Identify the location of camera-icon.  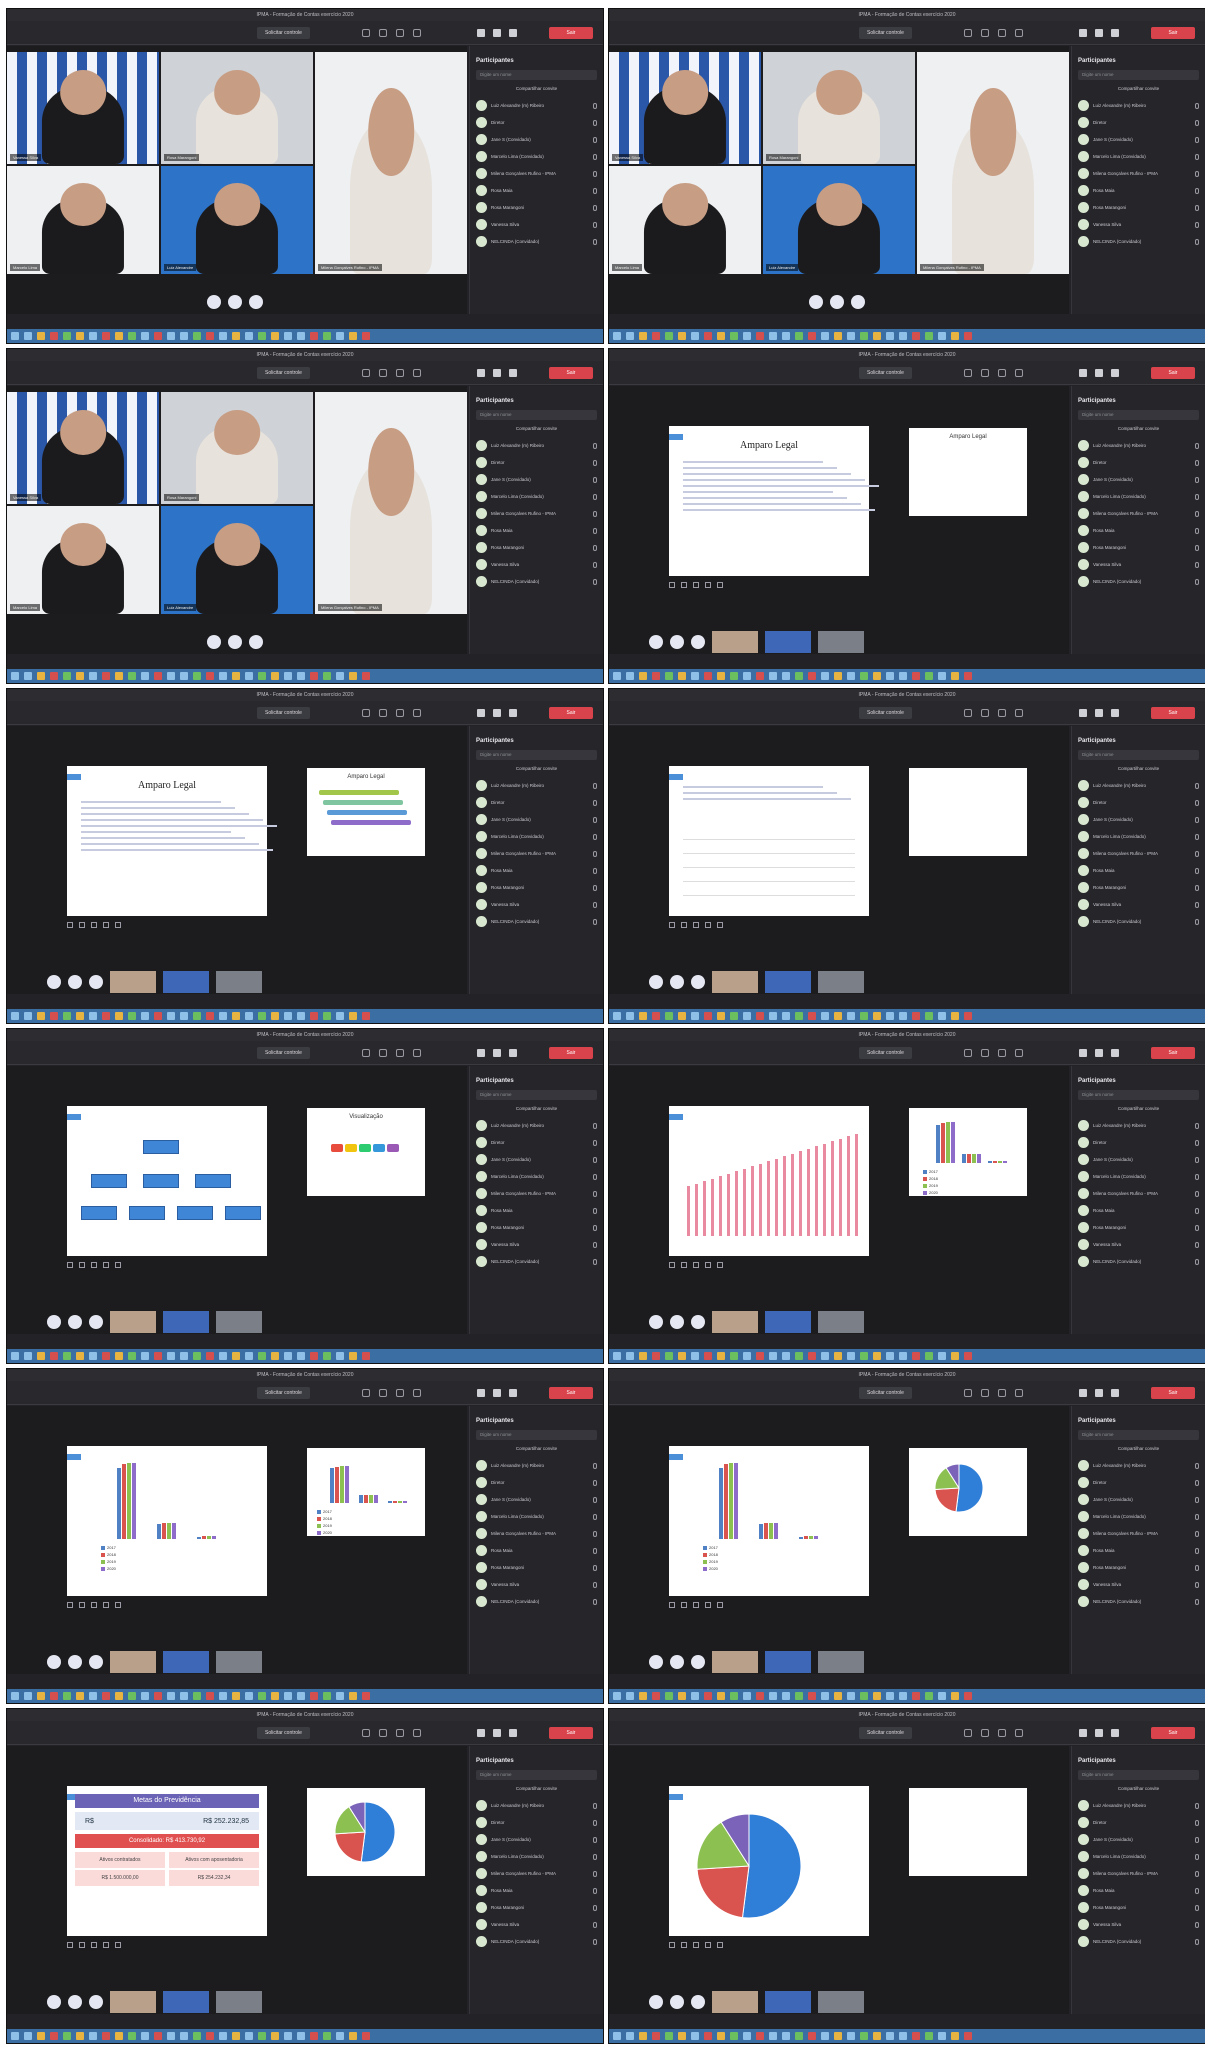
(1083, 1053).